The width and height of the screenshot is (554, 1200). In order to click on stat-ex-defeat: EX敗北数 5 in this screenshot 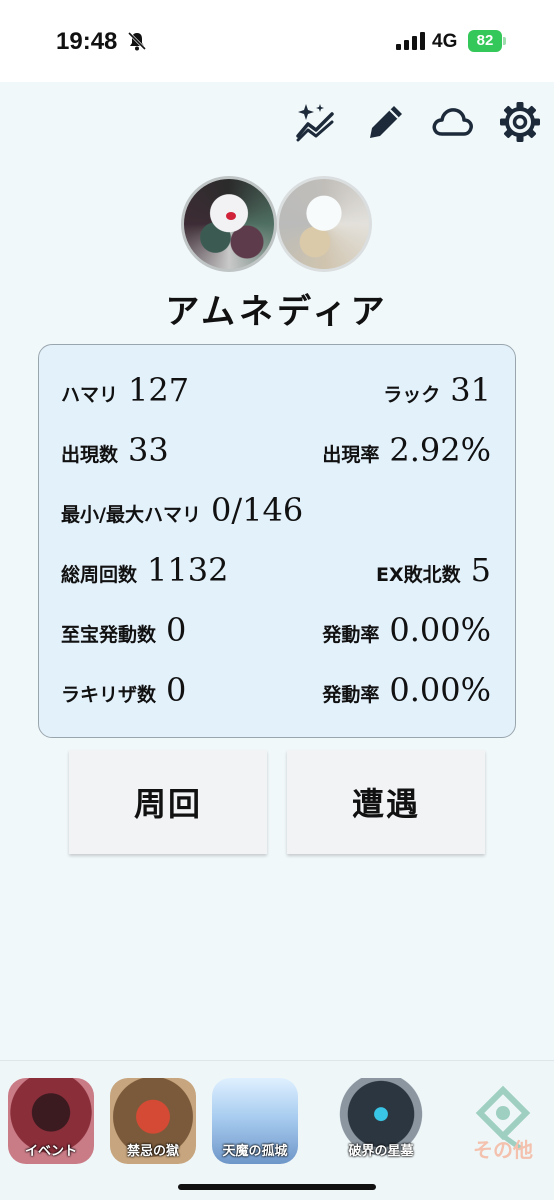, I will do `click(433, 570)`.